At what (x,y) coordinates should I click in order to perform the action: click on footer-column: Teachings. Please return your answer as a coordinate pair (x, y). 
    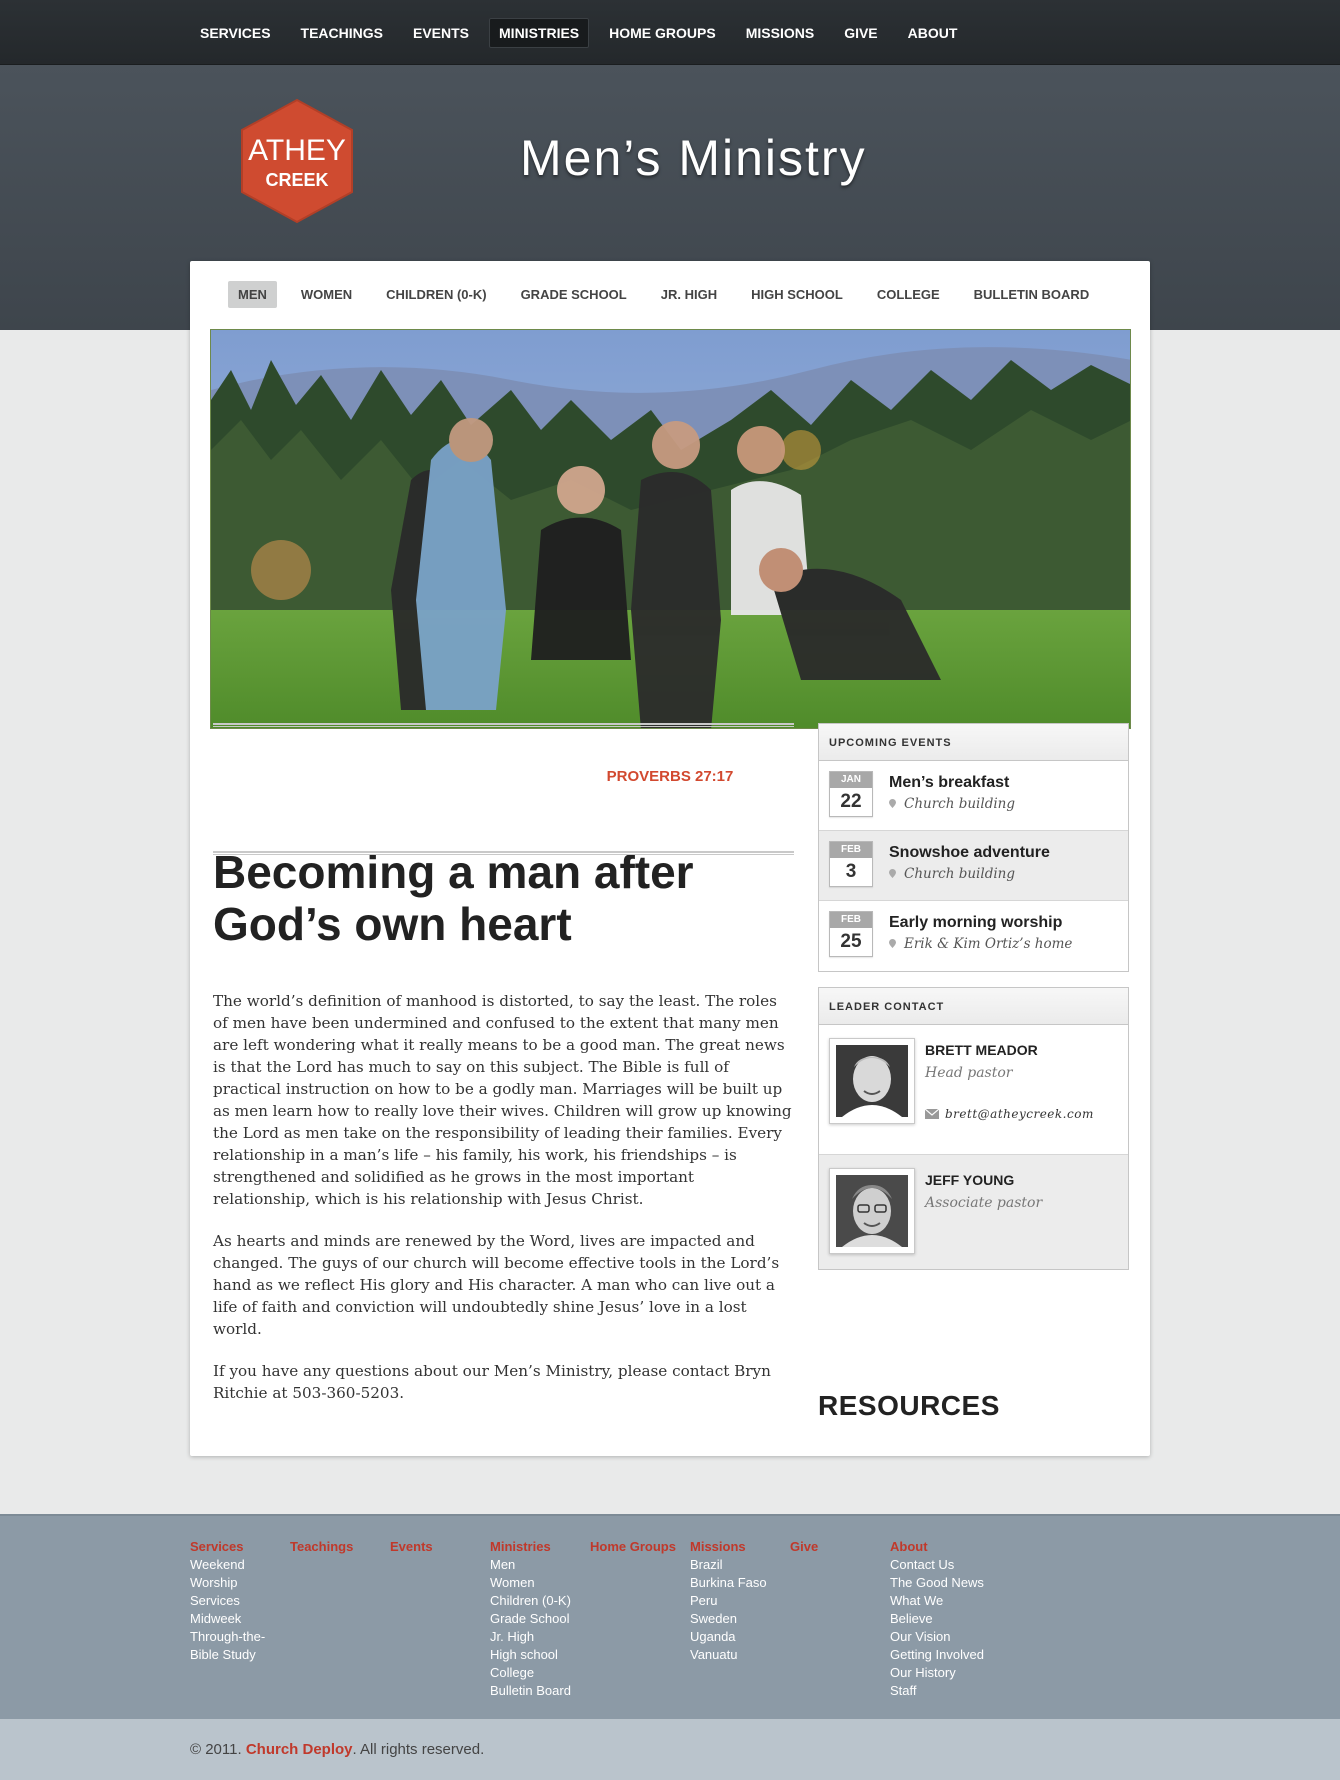
    Looking at the image, I should click on (321, 1547).